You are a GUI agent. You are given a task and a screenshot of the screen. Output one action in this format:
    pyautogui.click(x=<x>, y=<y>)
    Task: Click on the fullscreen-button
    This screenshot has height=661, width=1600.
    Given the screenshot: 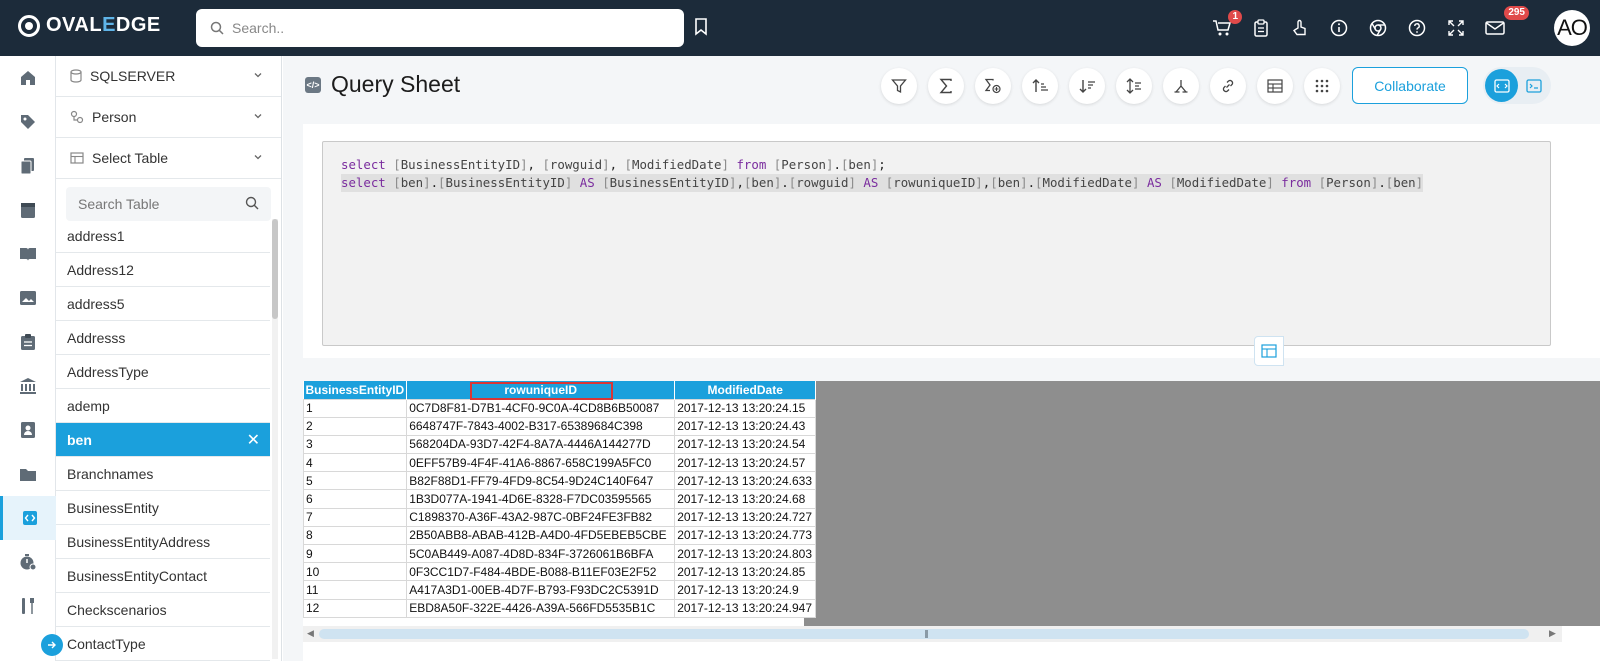 What is the action you would take?
    pyautogui.click(x=1456, y=28)
    